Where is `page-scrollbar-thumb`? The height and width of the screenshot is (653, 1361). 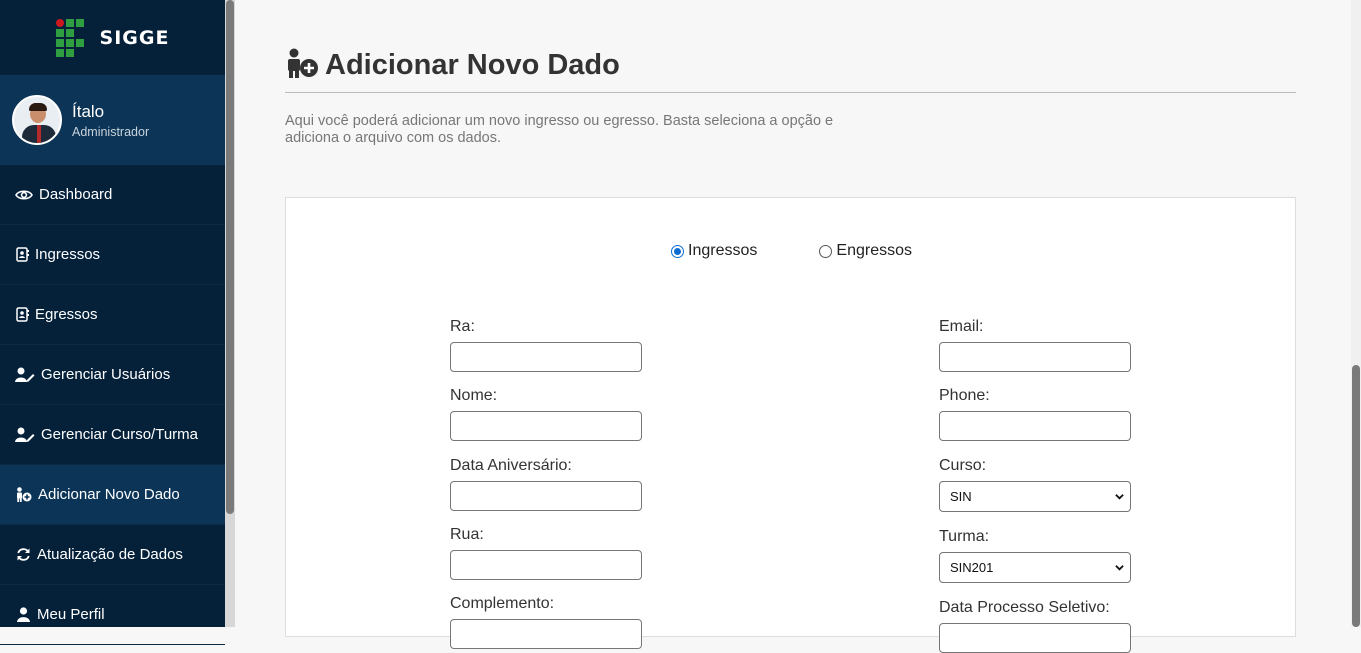
page-scrollbar-thumb is located at coordinates (1356, 496).